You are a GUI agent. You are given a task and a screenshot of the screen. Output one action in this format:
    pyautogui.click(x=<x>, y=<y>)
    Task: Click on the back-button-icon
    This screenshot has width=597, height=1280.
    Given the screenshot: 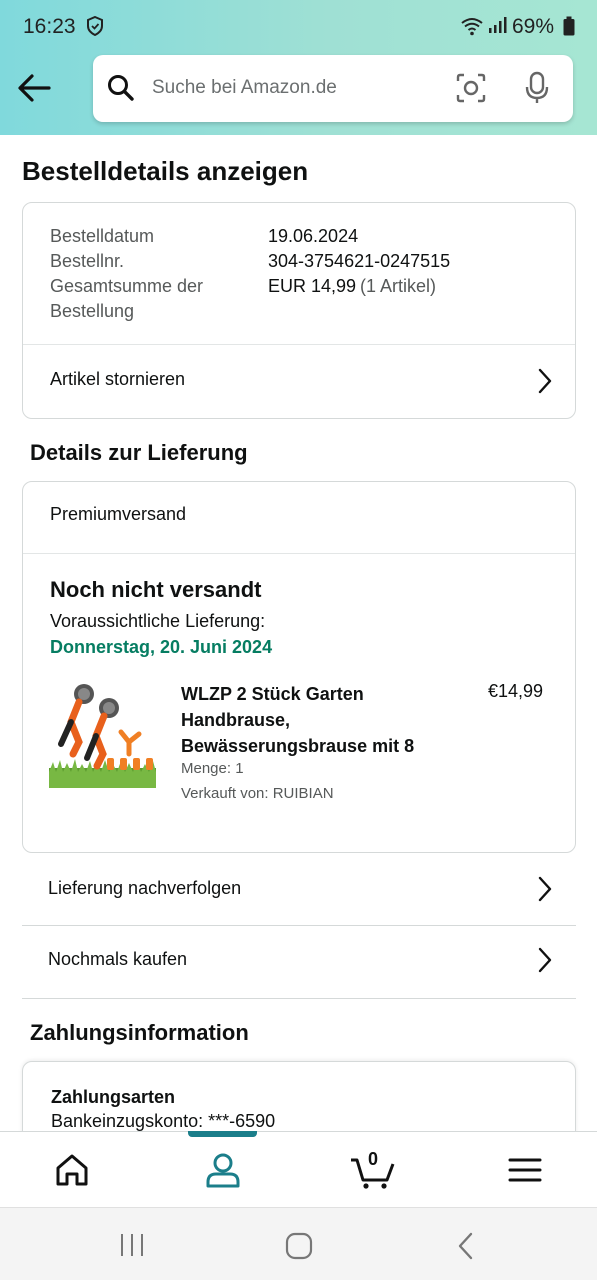 What is the action you would take?
    pyautogui.click(x=466, y=1246)
    